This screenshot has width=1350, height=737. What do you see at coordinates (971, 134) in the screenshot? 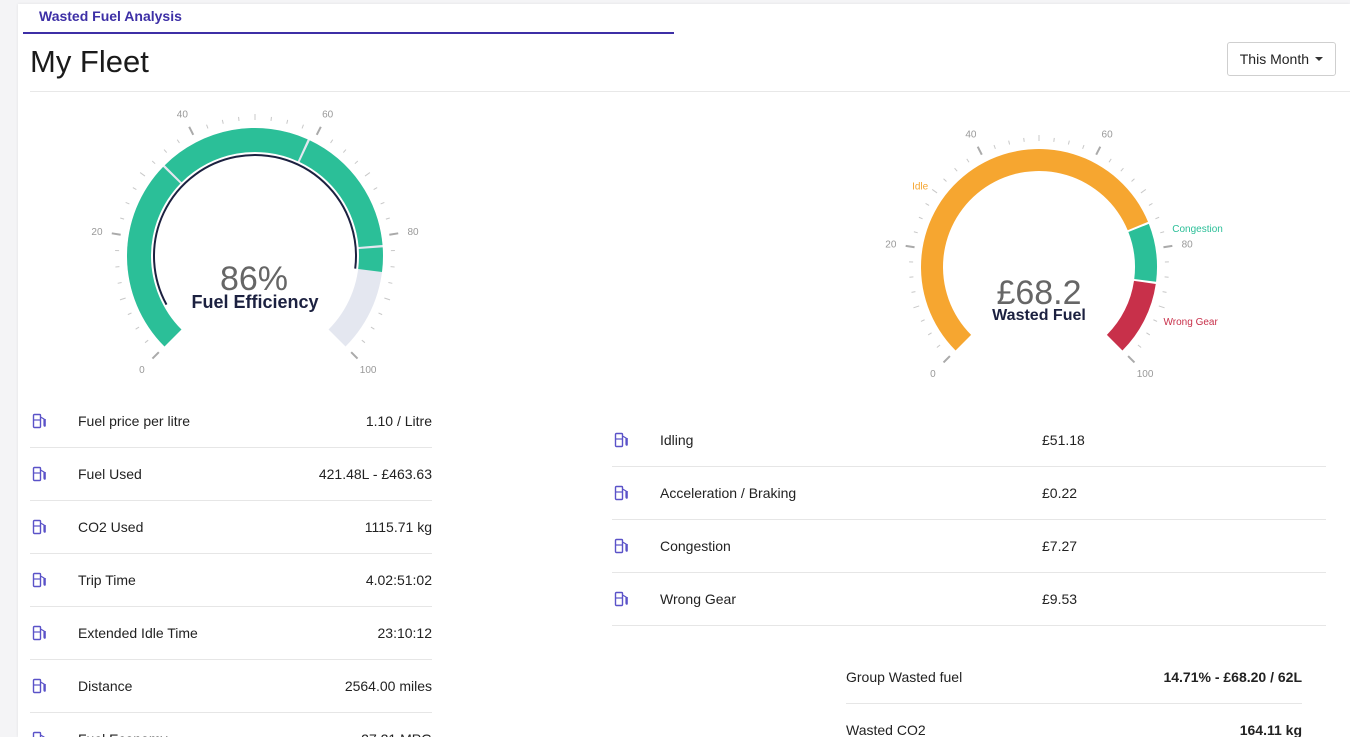
I see `wasted-tick-label: 40` at bounding box center [971, 134].